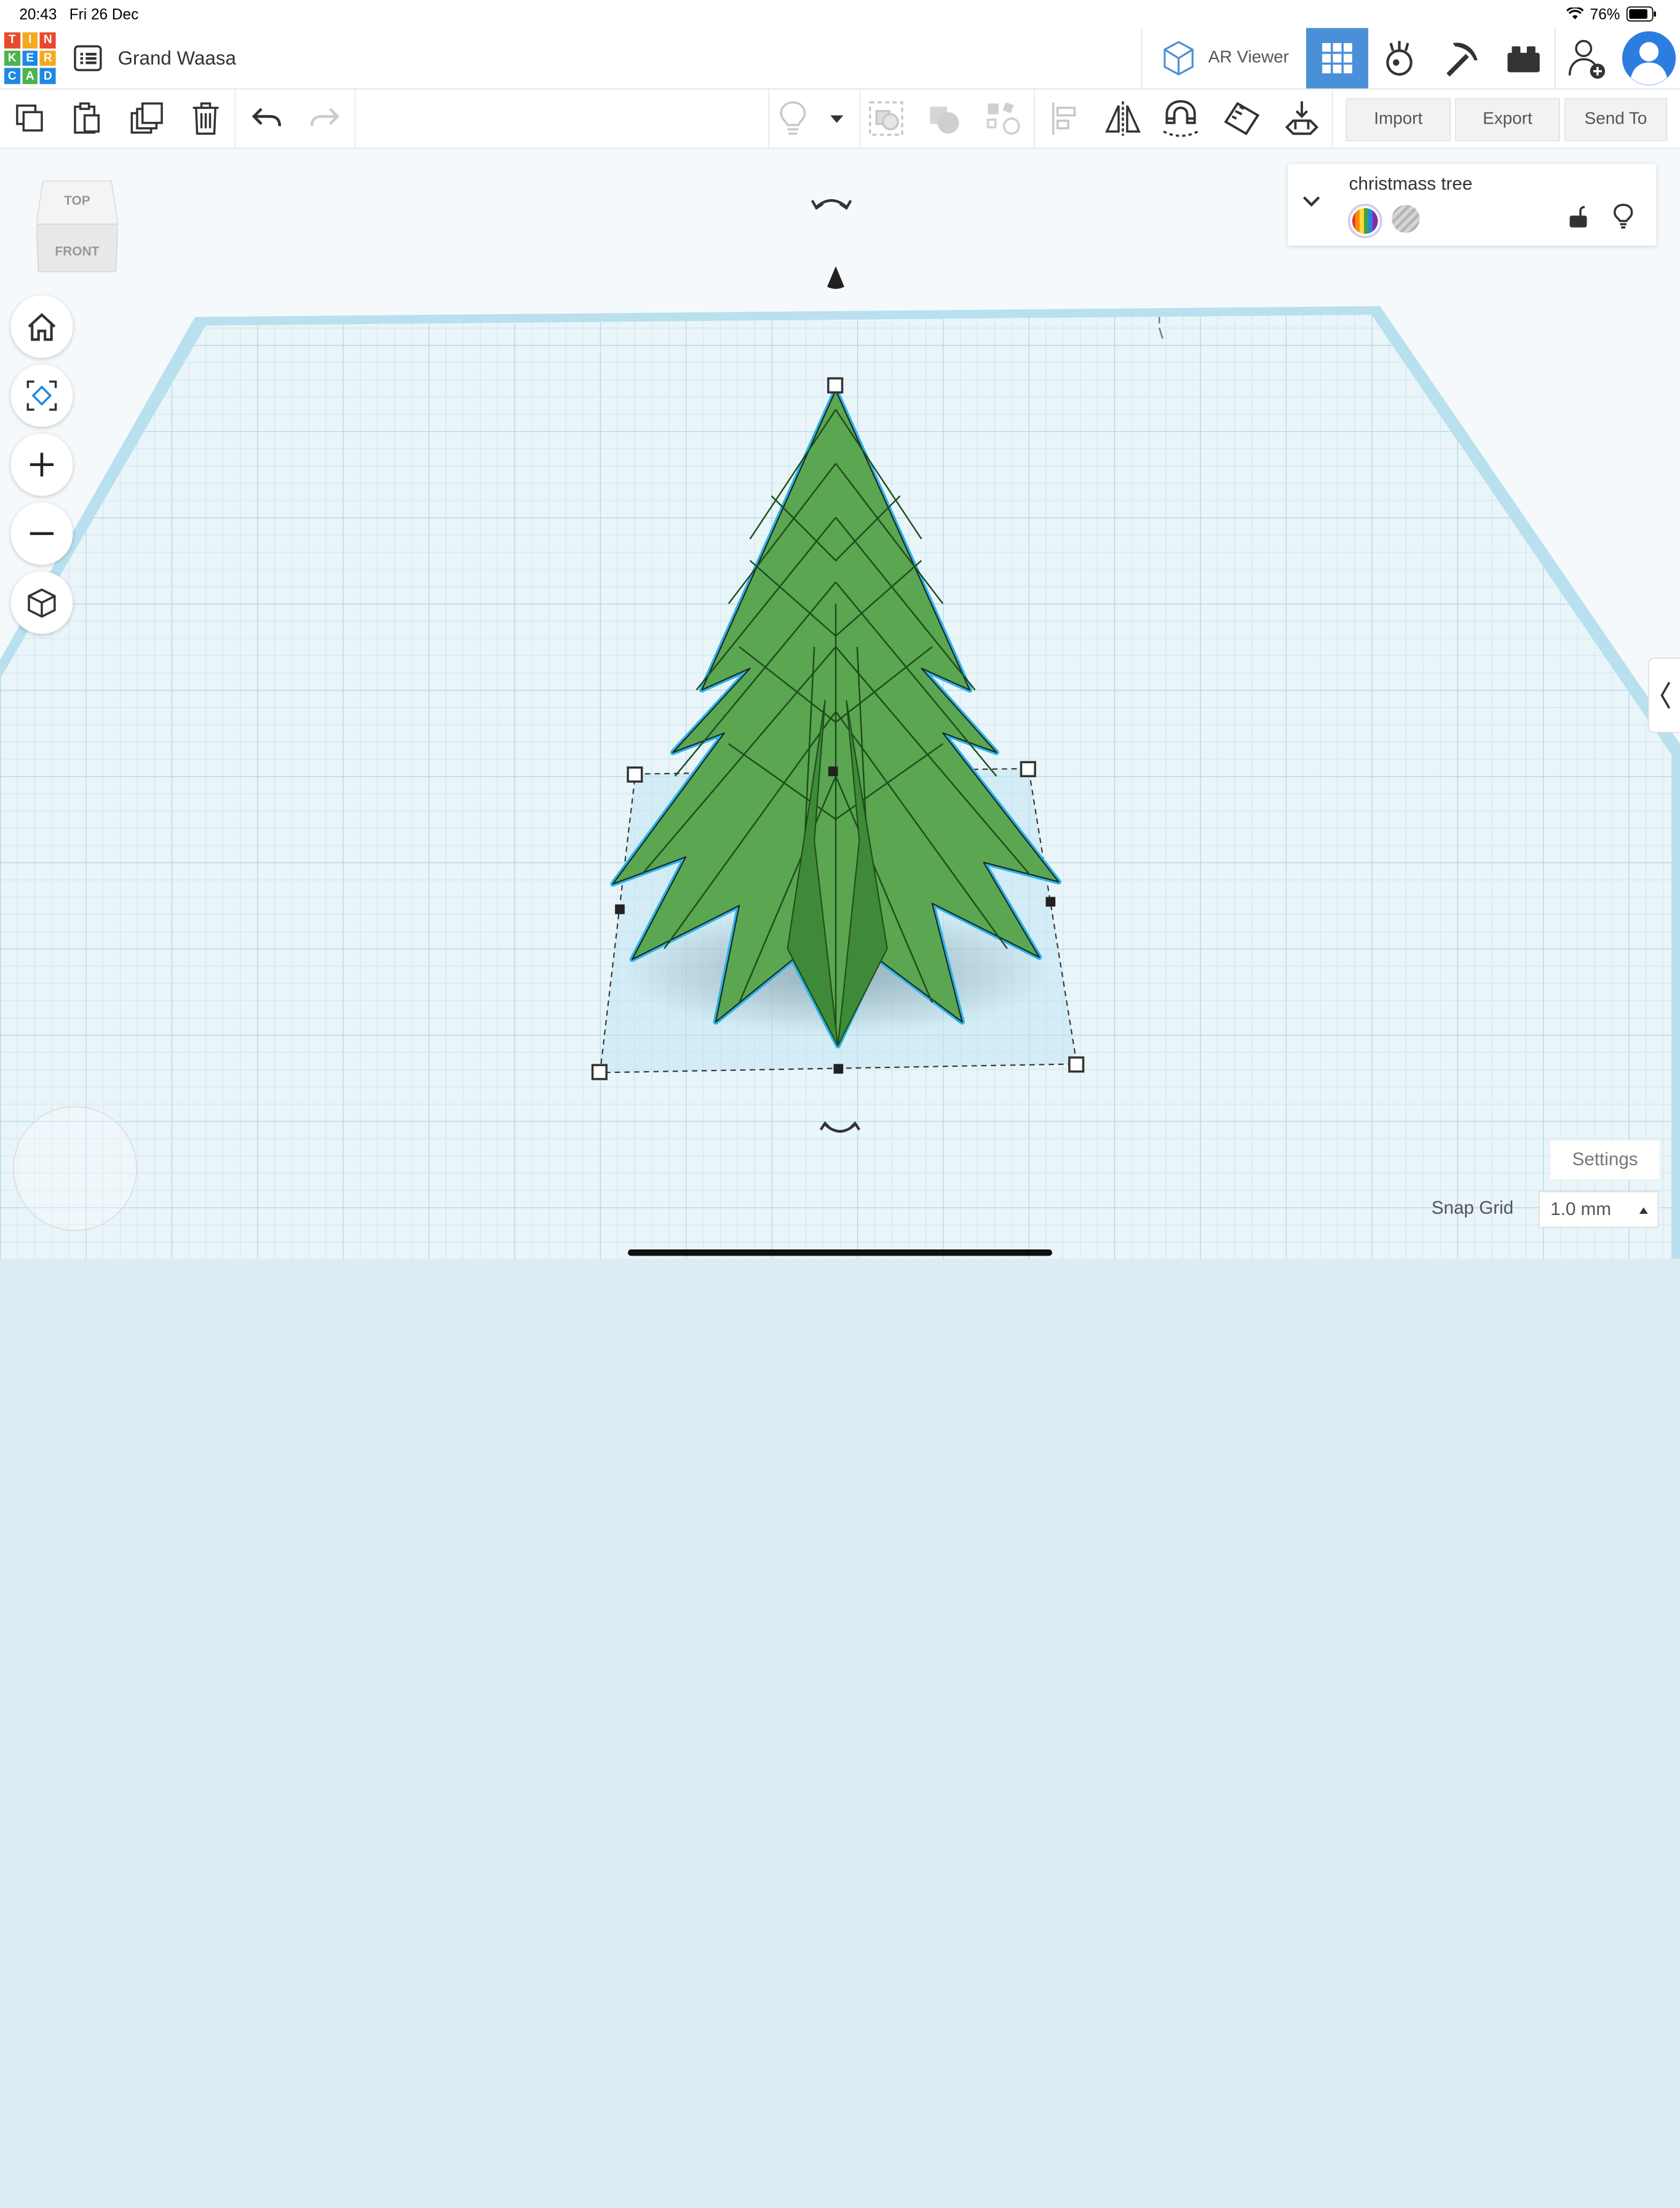 The height and width of the screenshot is (2208, 1680). Describe the element at coordinates (1472, 205) in the screenshot. I see `shape-inspector-panel: christmass tree` at that location.